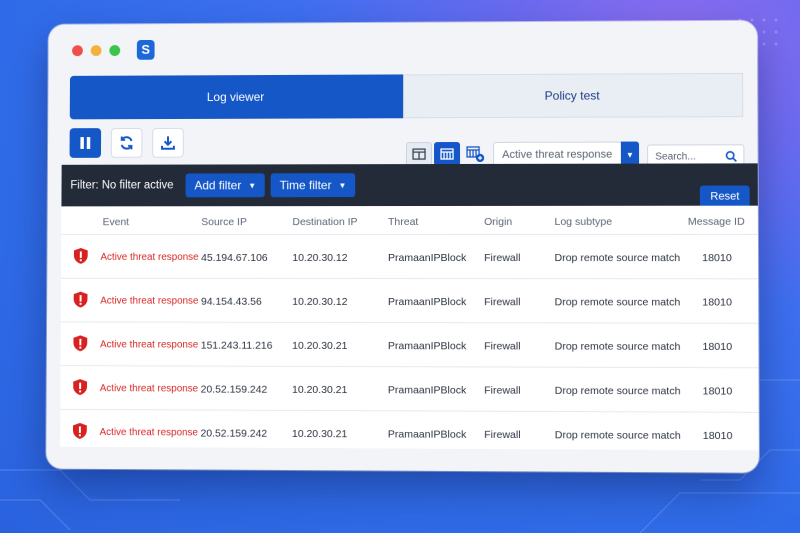  What do you see at coordinates (498, 222) in the screenshot?
I see `column-header-origin: Origin` at bounding box center [498, 222].